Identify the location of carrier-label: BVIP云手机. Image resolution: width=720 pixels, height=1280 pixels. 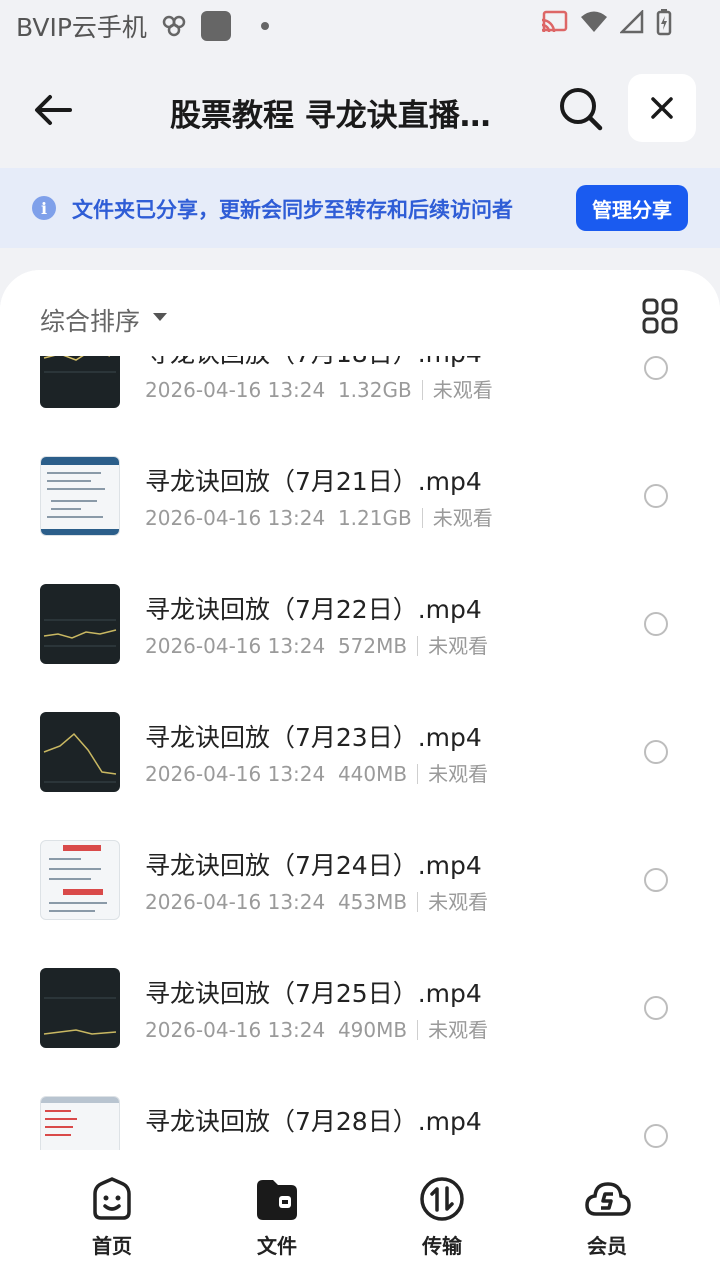
(81, 27).